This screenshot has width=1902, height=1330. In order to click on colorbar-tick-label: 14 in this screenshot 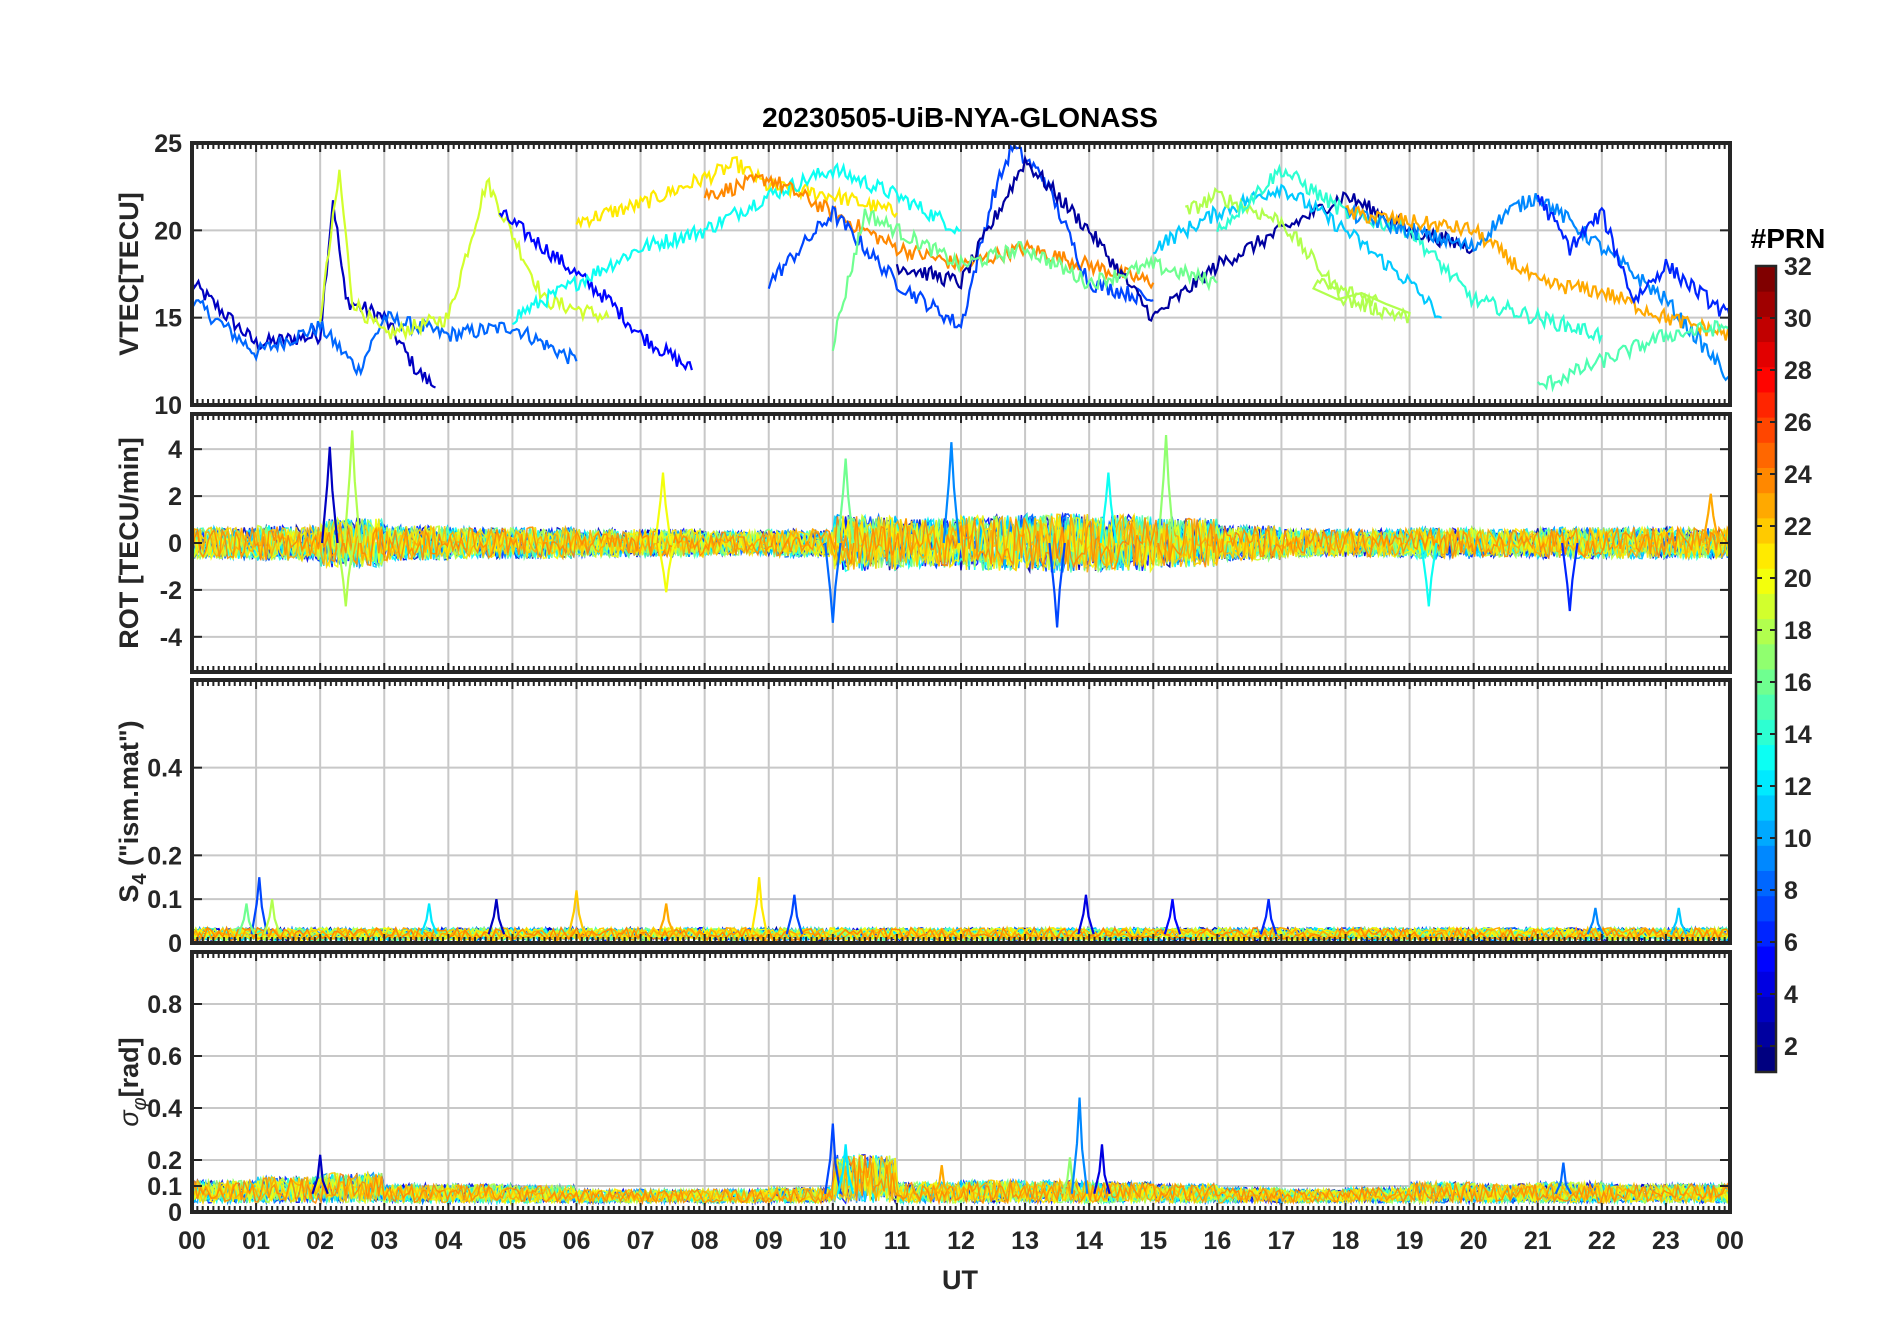, I will do `click(1798, 735)`.